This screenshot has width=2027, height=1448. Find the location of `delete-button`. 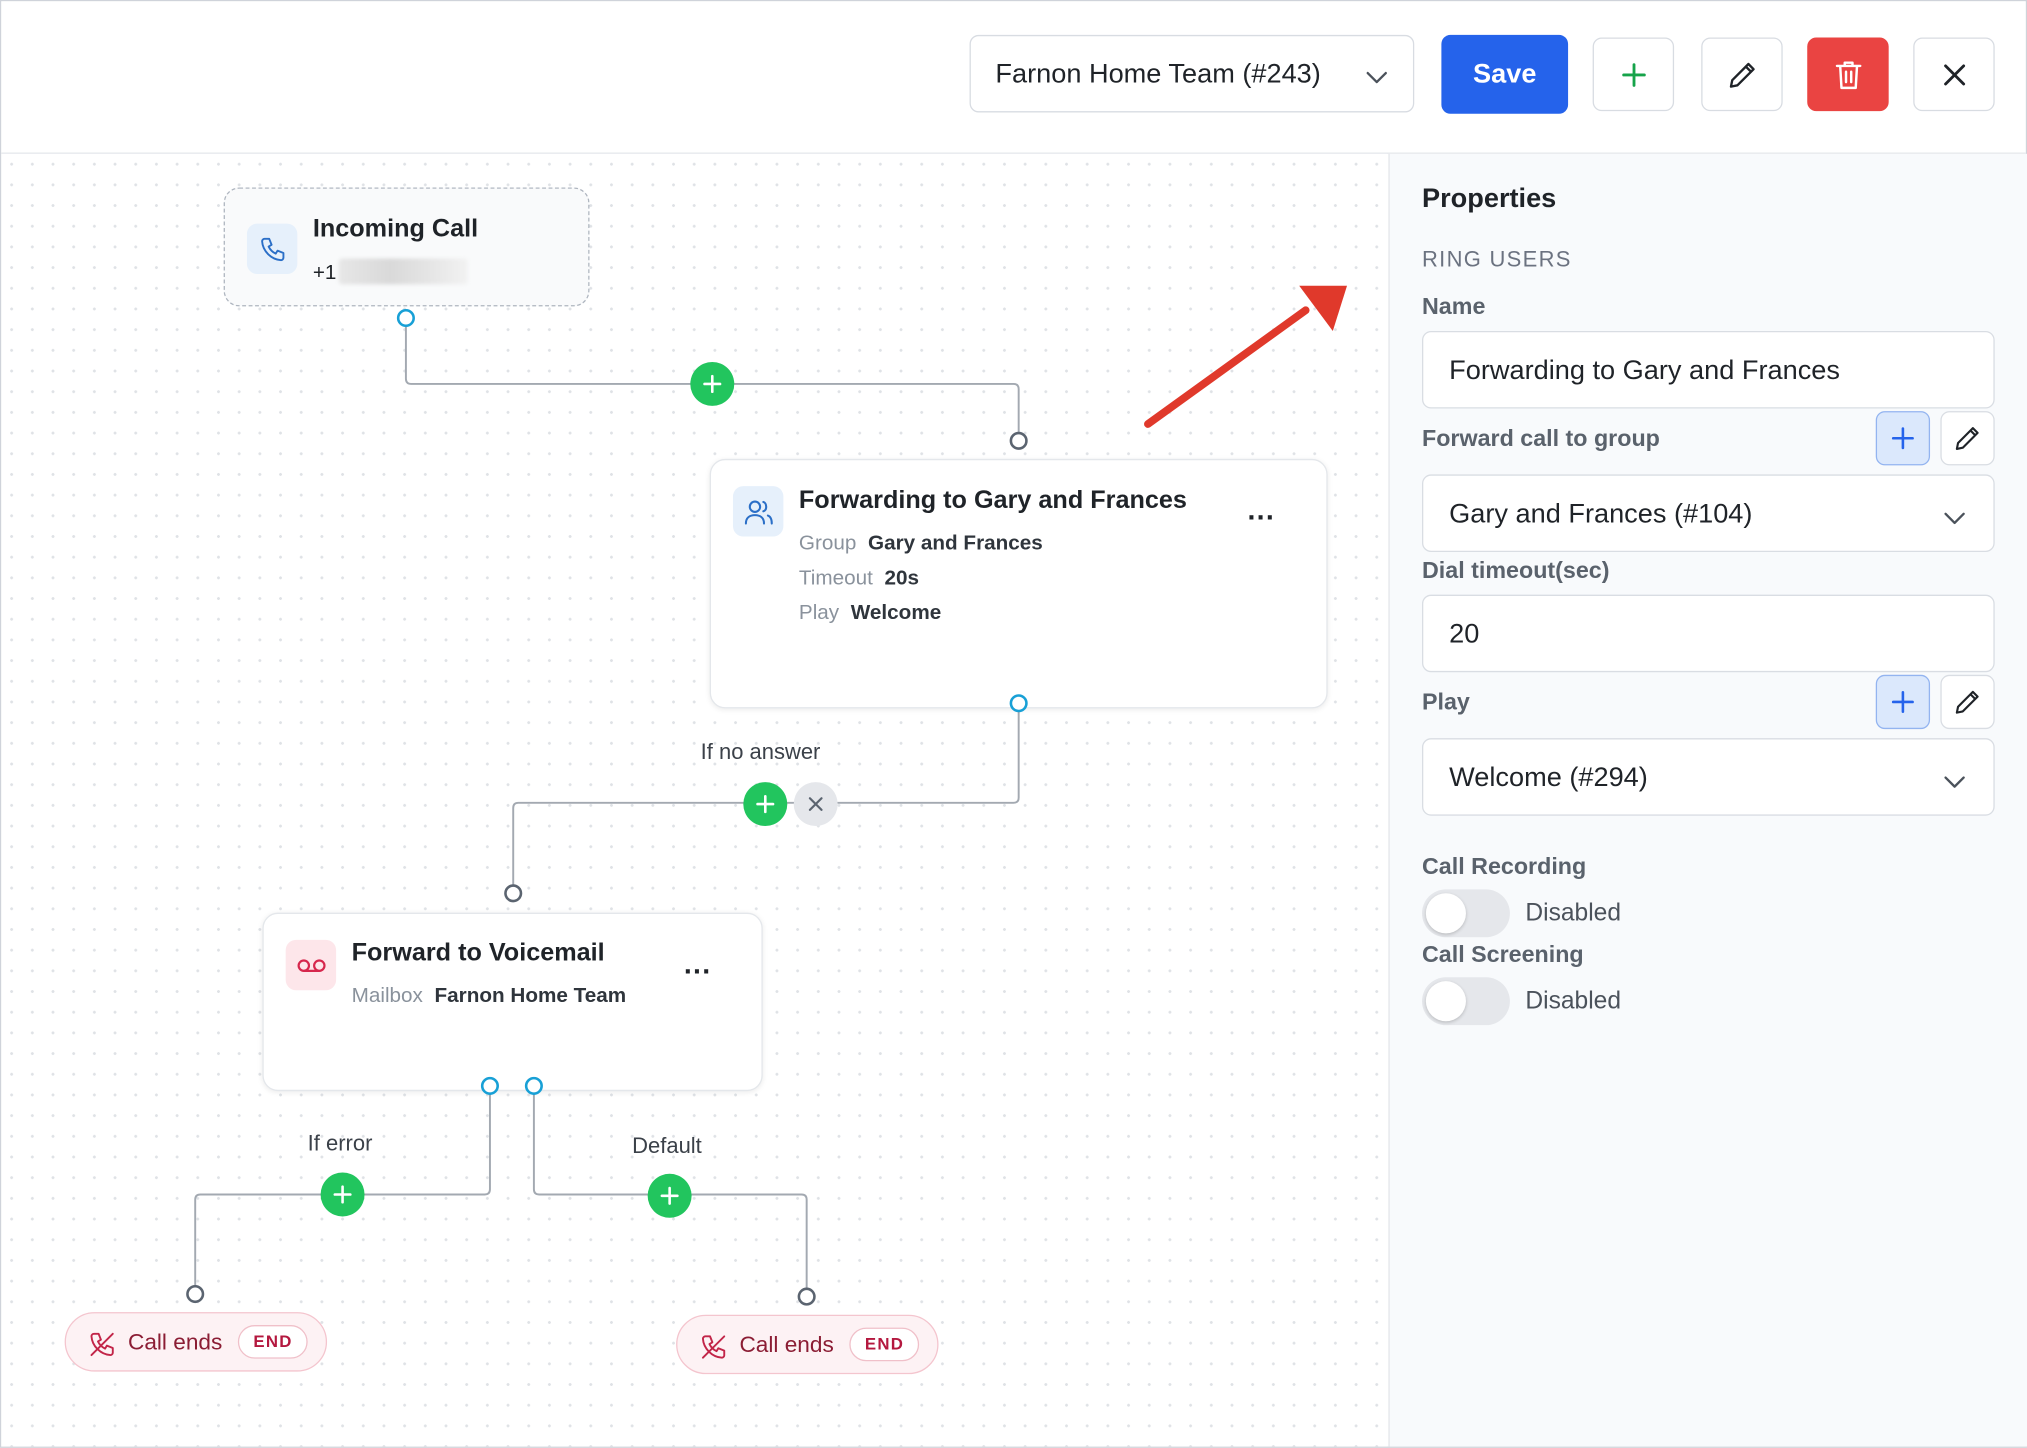

delete-button is located at coordinates (1848, 74).